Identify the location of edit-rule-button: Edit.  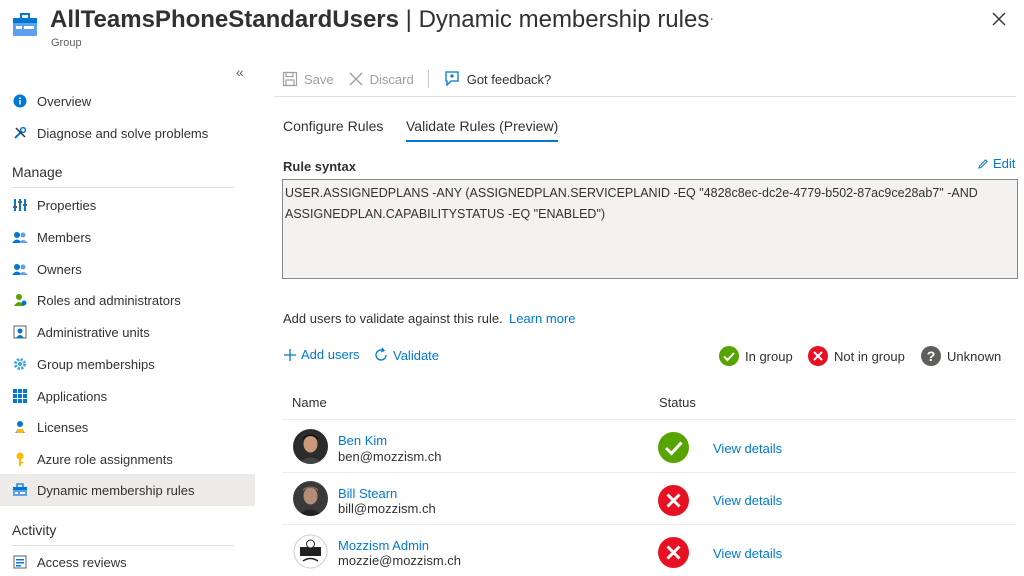
(996, 163).